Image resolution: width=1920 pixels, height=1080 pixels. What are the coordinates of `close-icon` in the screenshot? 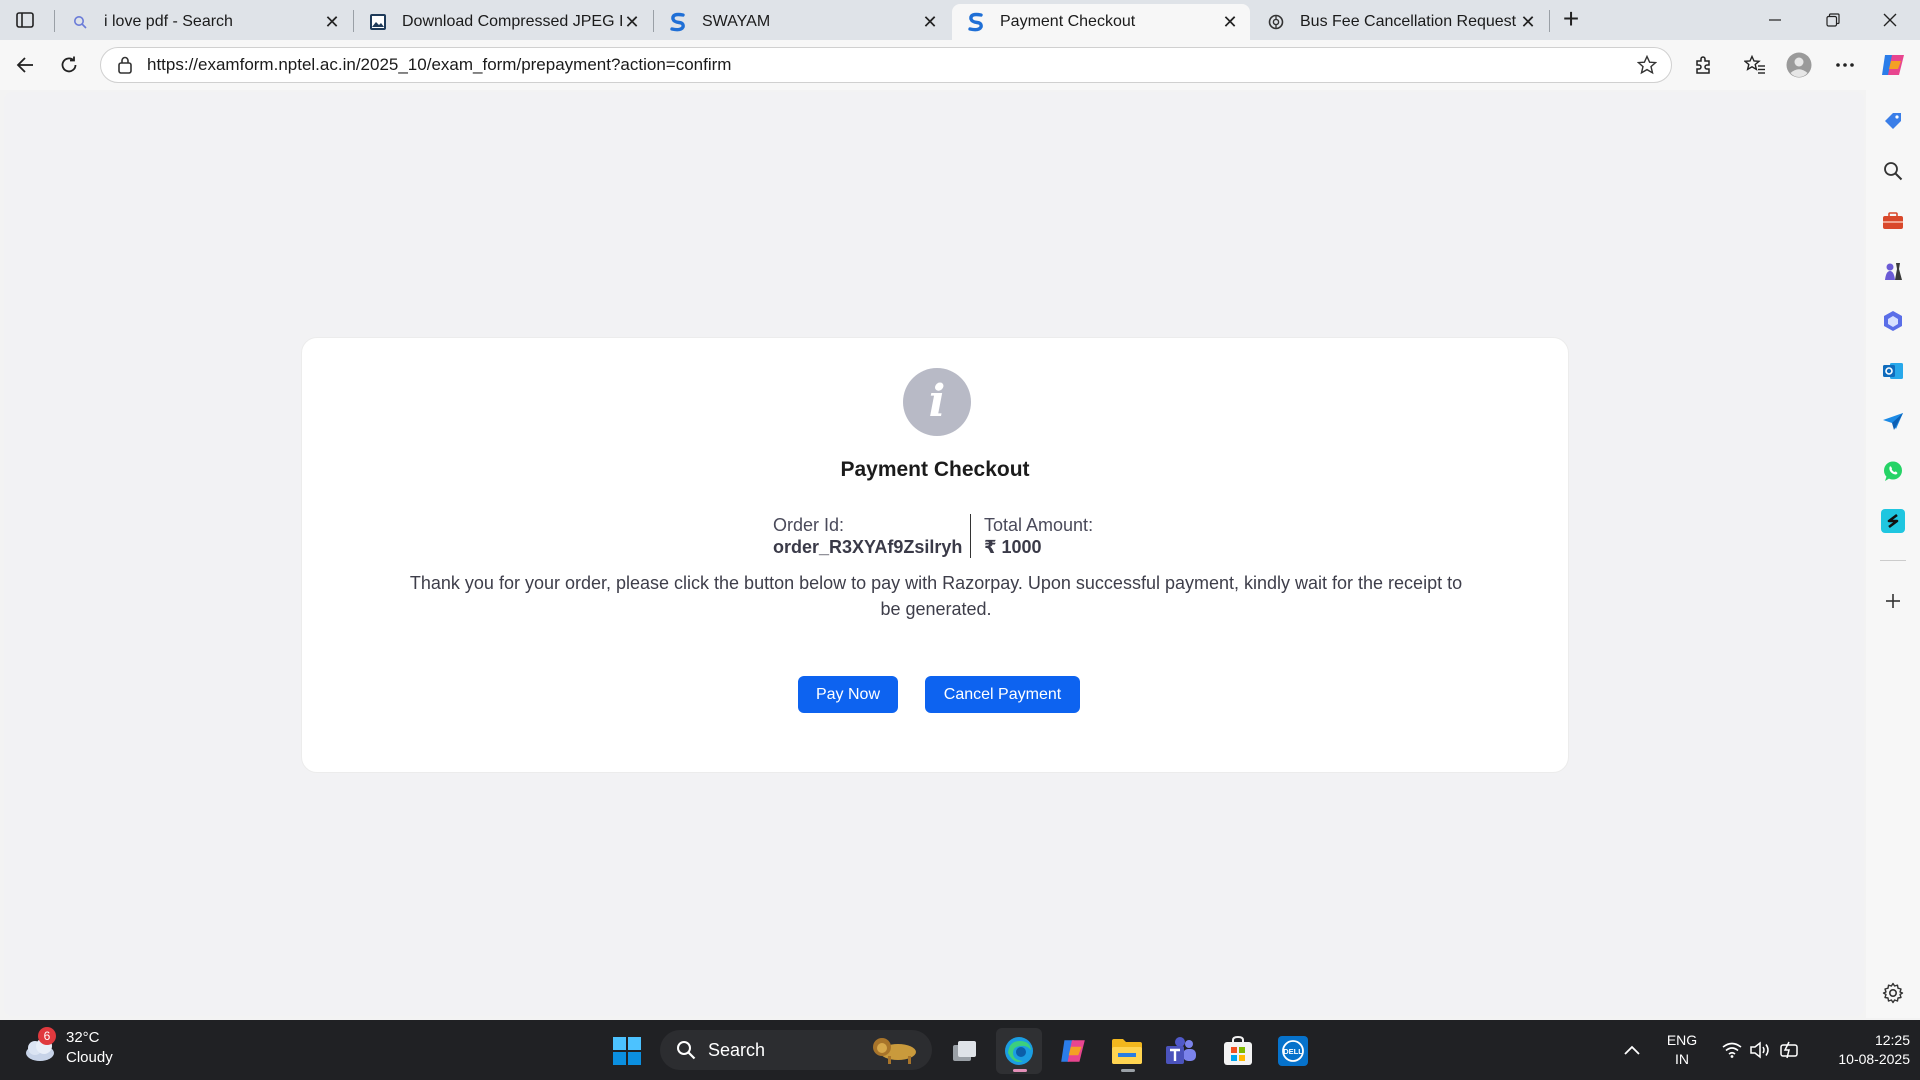 It's located at (1890, 20).